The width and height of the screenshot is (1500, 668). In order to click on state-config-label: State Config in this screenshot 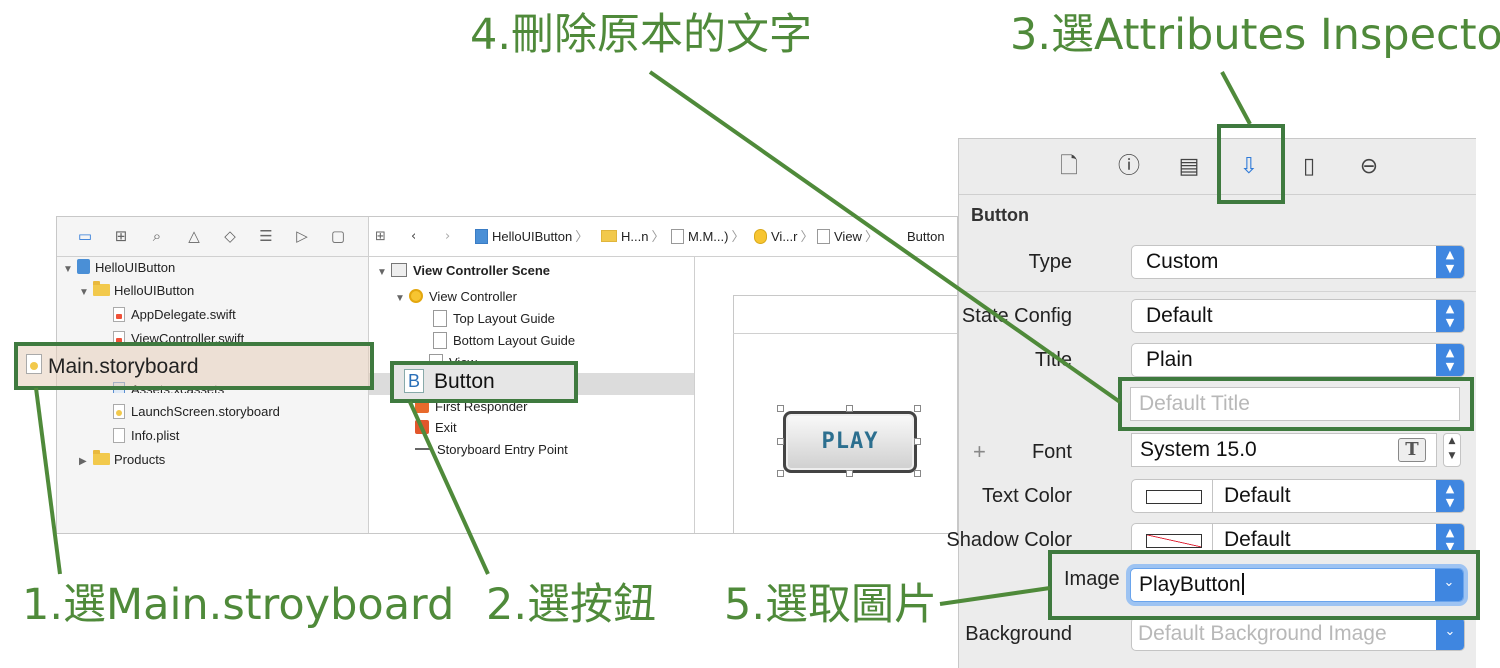, I will do `click(1016, 316)`.